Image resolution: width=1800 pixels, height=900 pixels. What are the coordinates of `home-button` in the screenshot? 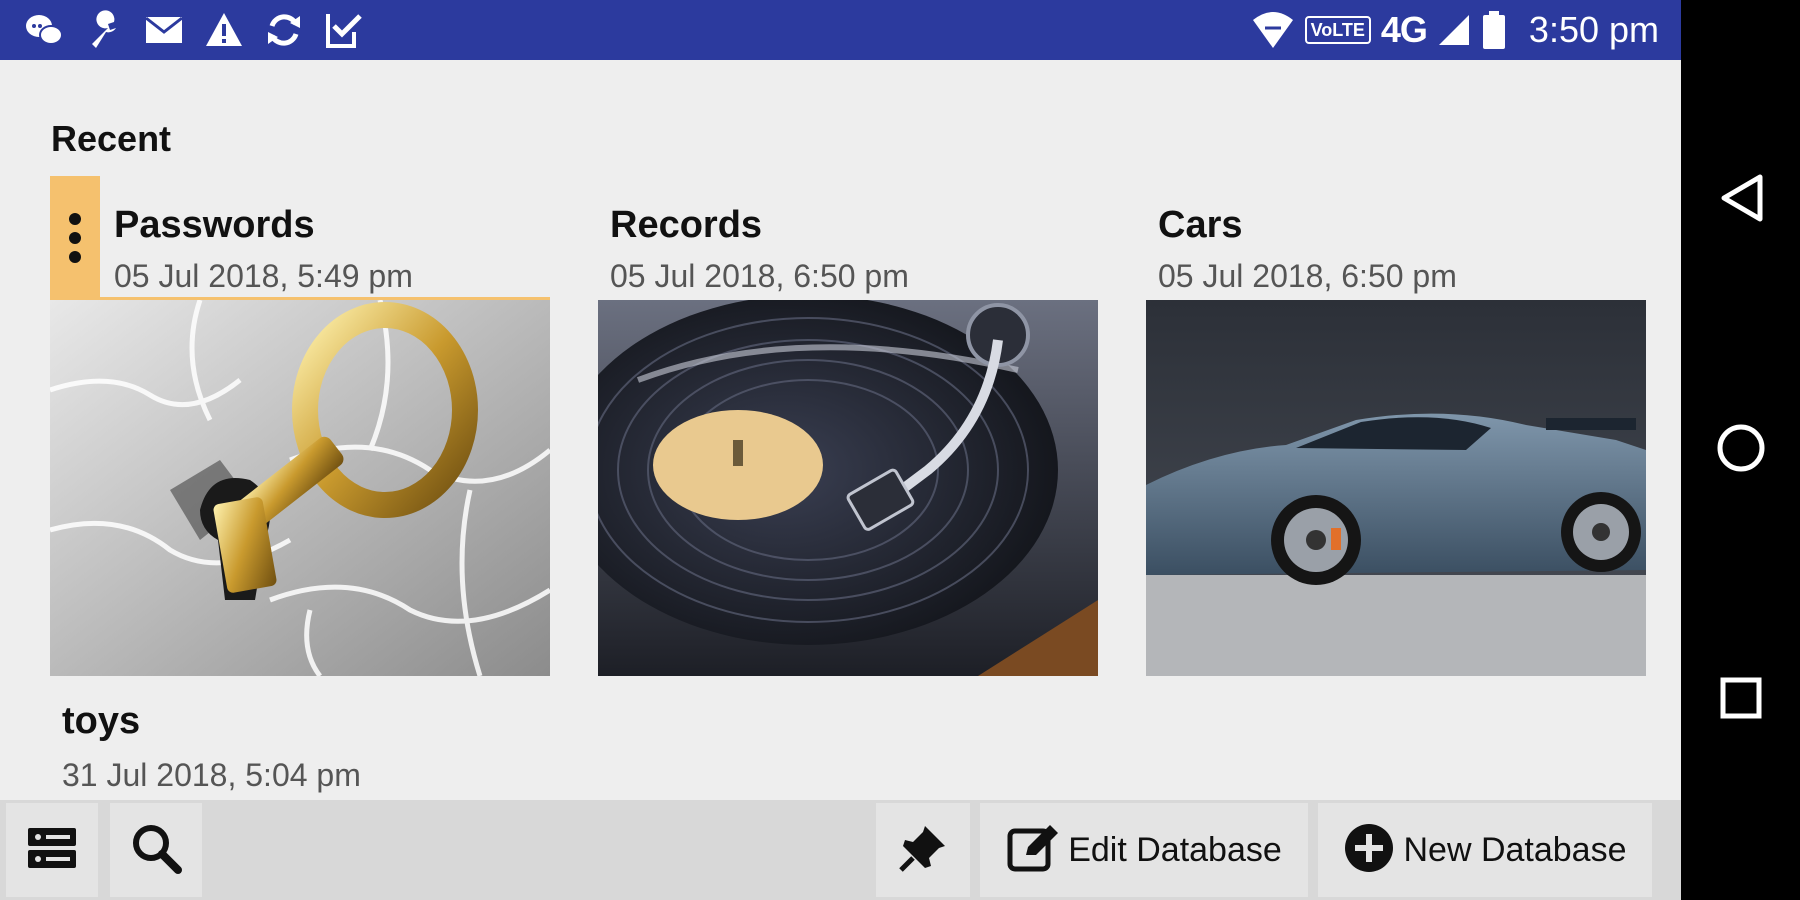 It's located at (1741, 450).